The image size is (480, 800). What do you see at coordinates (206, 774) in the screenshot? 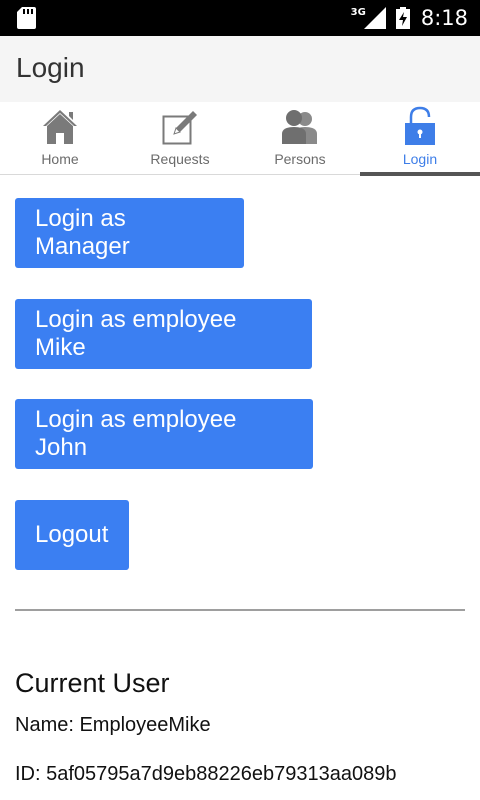
I see `current-user-id: ID: 5af05795a7d9eb88226eb79313aa089b` at bounding box center [206, 774].